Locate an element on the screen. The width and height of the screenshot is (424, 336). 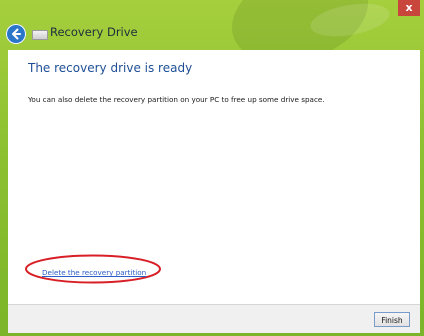
title-bar: Recovery Drive is located at coordinates (212, 35).